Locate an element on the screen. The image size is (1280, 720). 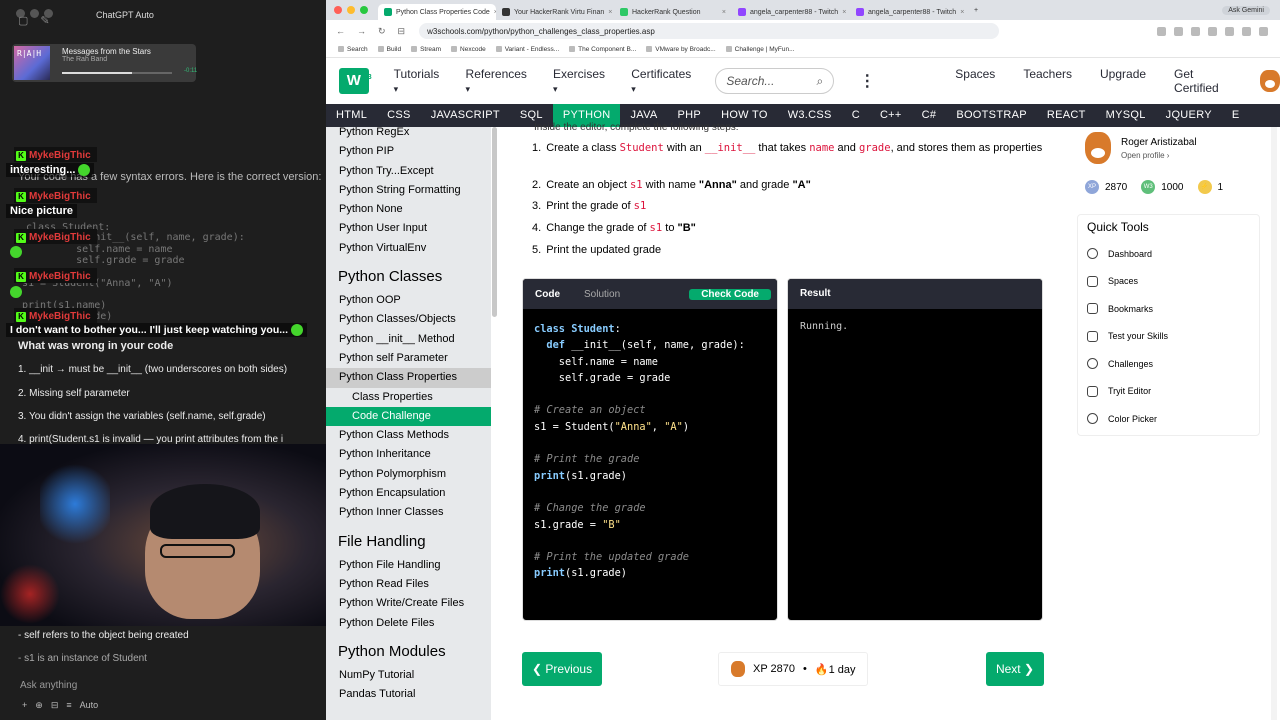
sidebar-item: Python Try...Except is located at coordinates (408, 171).